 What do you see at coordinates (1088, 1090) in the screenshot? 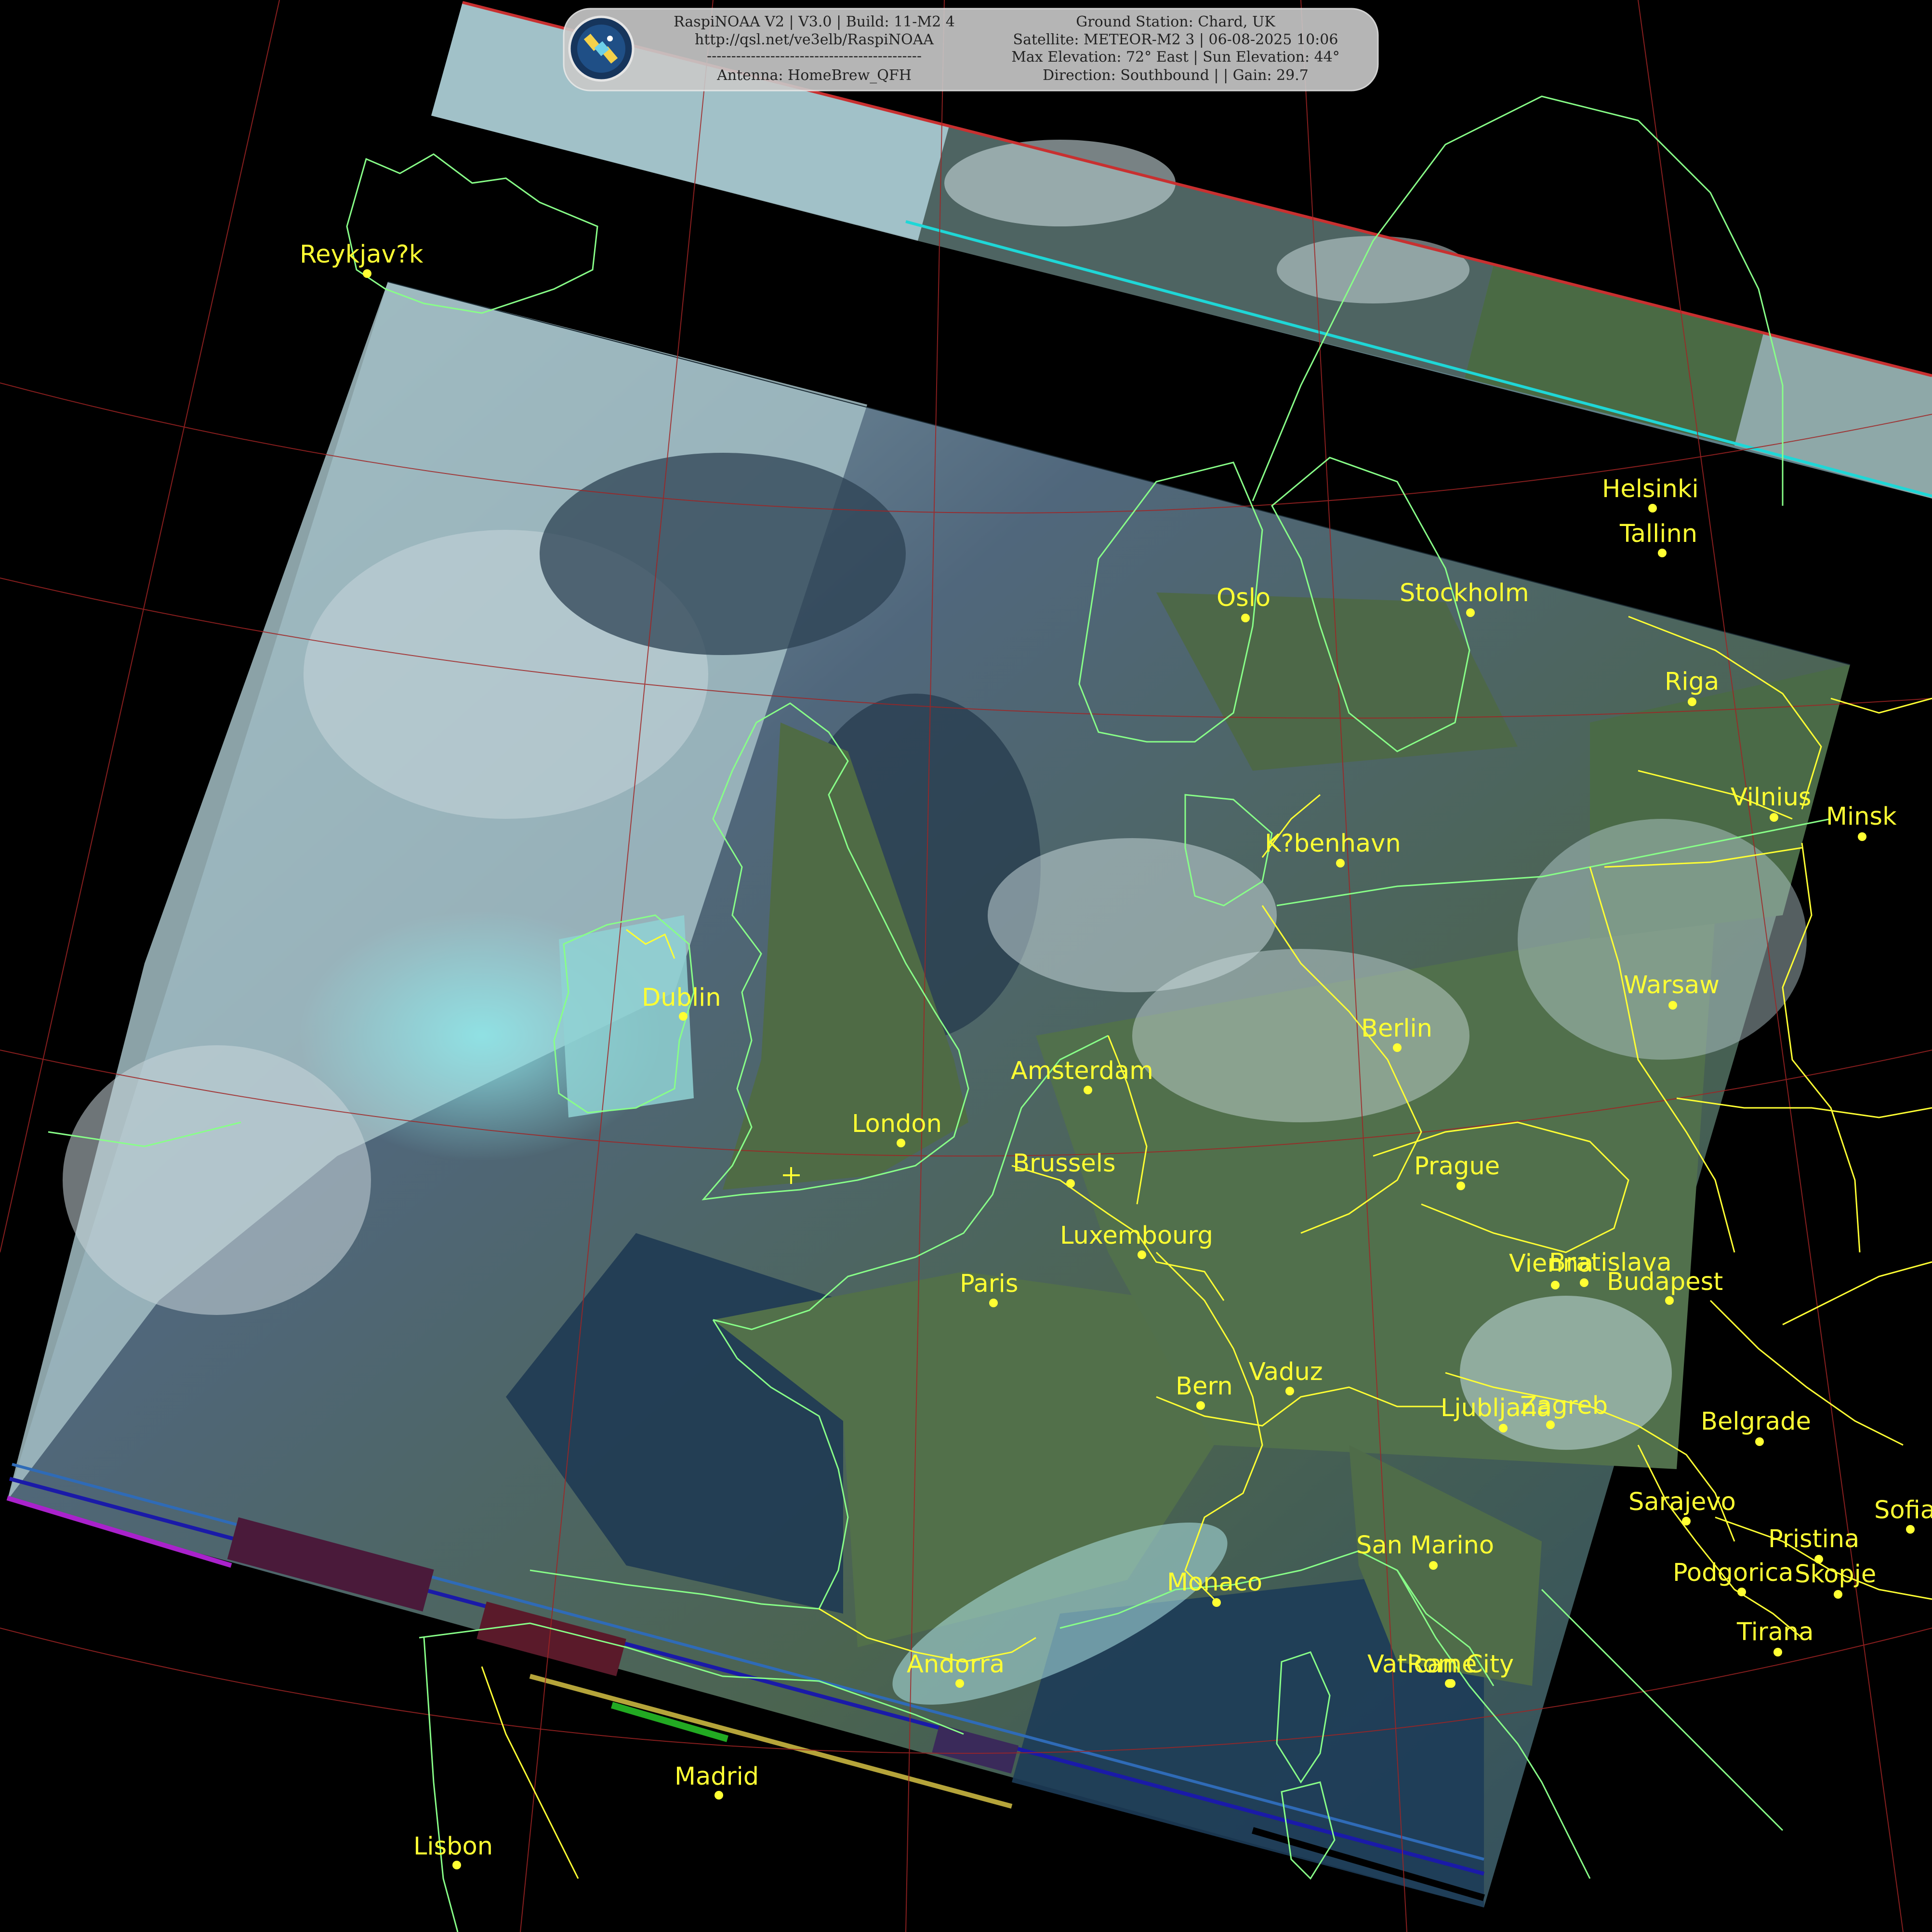
I see `city-dot-amsterdam` at bounding box center [1088, 1090].